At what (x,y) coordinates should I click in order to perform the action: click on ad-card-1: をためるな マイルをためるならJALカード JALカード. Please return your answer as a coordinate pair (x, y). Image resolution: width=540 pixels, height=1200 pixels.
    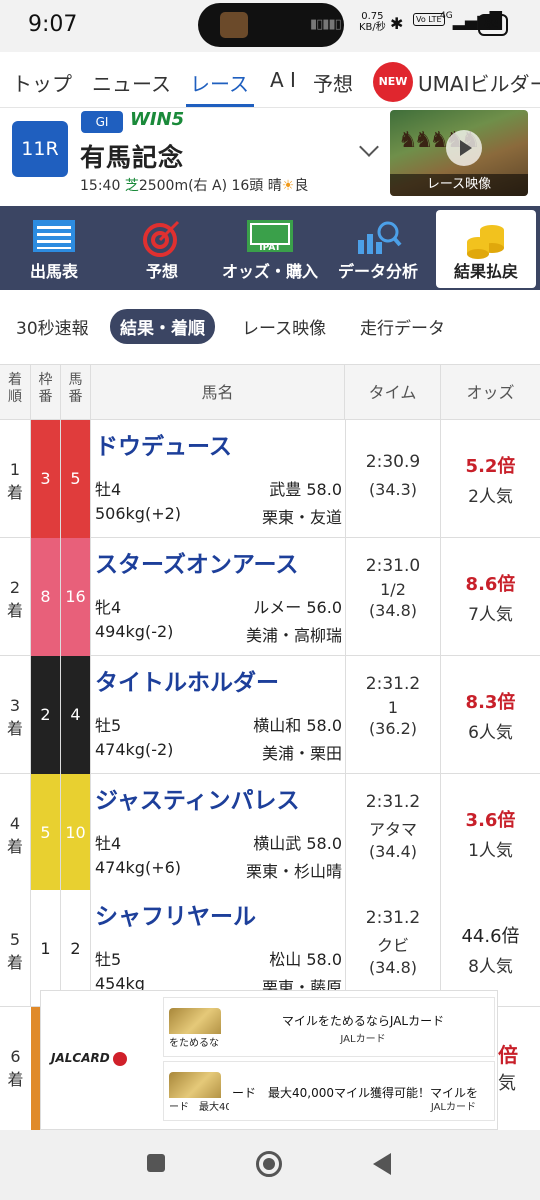
    Looking at the image, I should click on (329, 1027).